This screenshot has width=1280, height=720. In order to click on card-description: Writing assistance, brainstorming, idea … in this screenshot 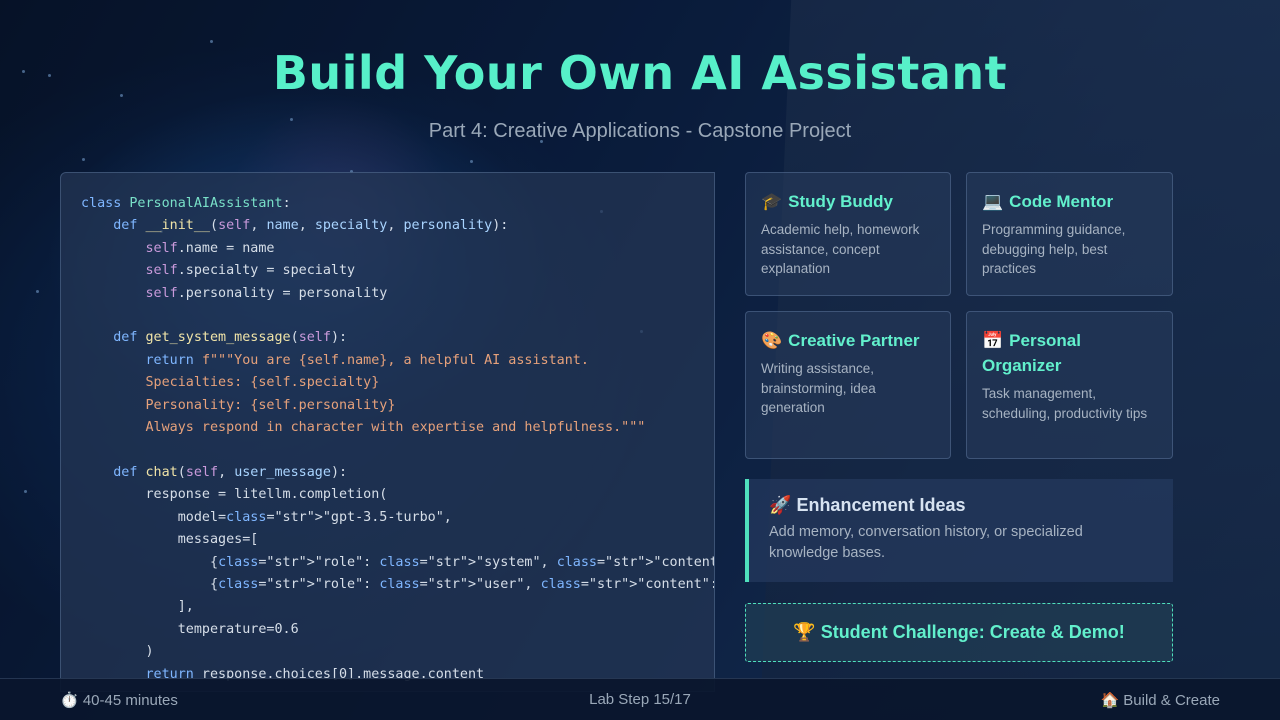, I will do `click(818, 388)`.